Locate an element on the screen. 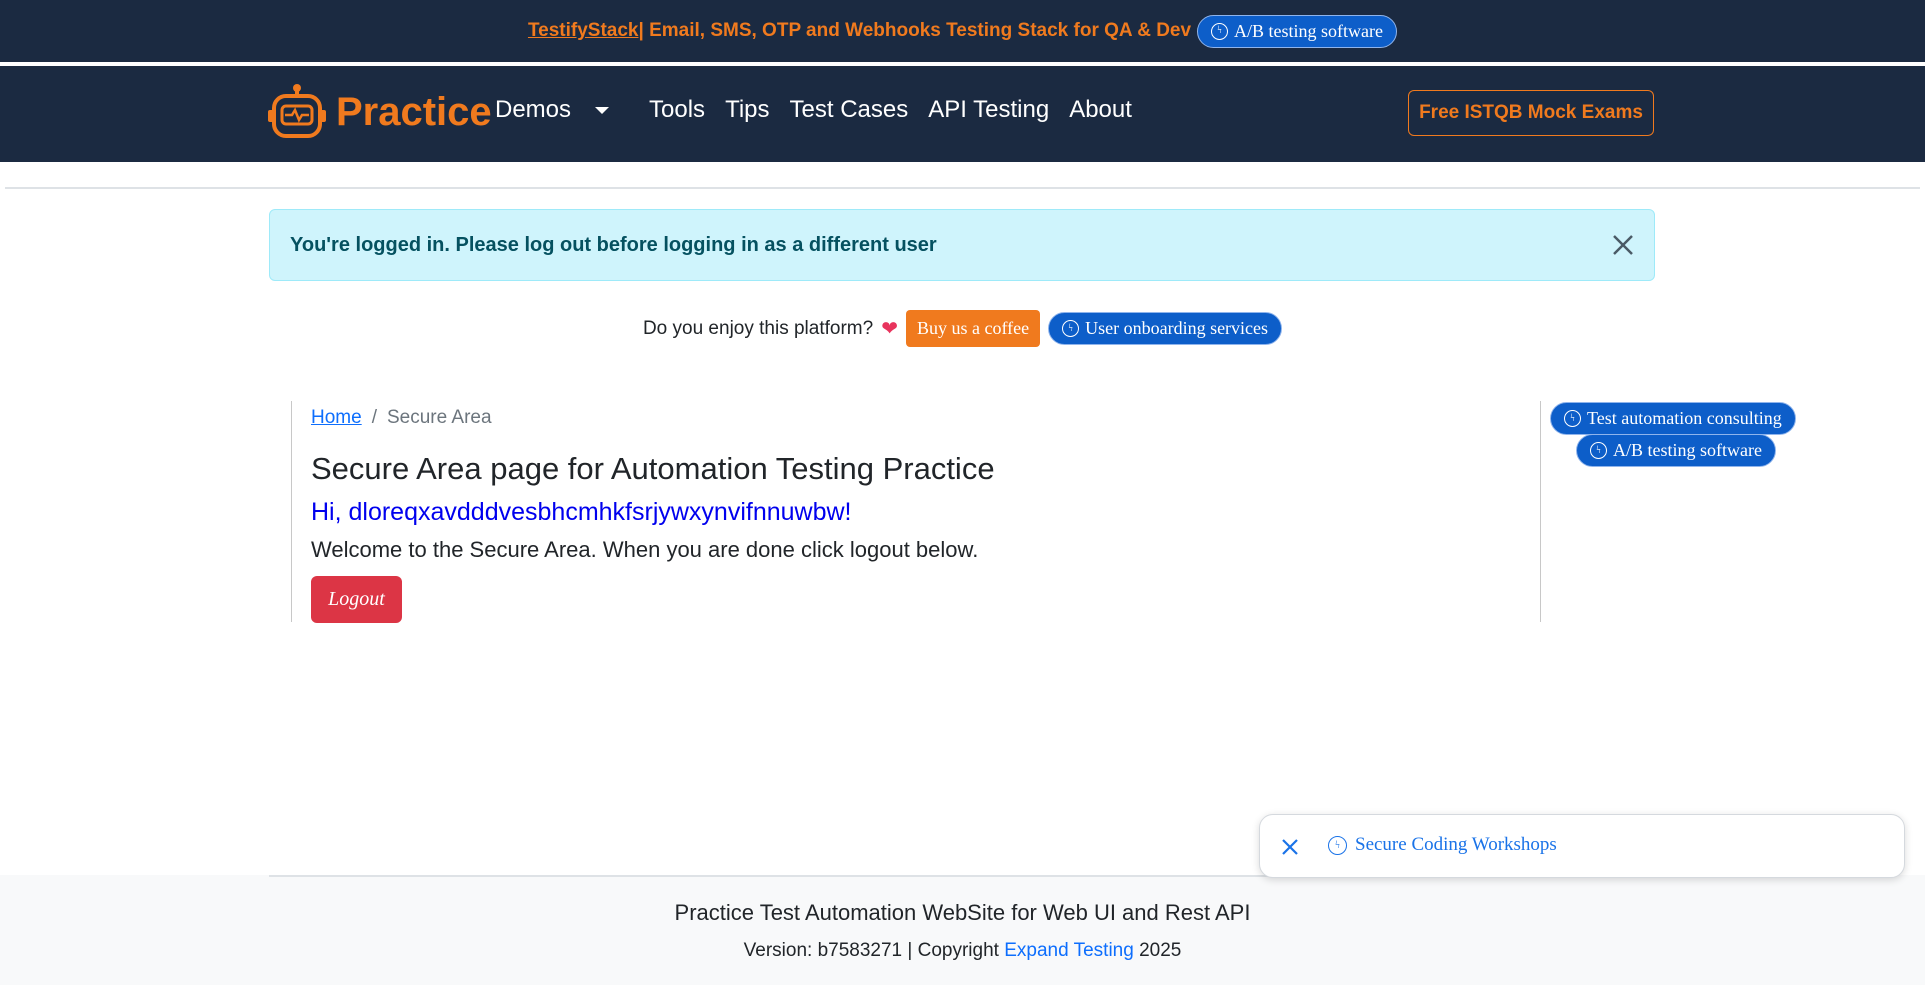 This screenshot has height=985, width=1925. istqb-mock-exams-button: Free ISTQB Mock Exams is located at coordinates (1531, 113).